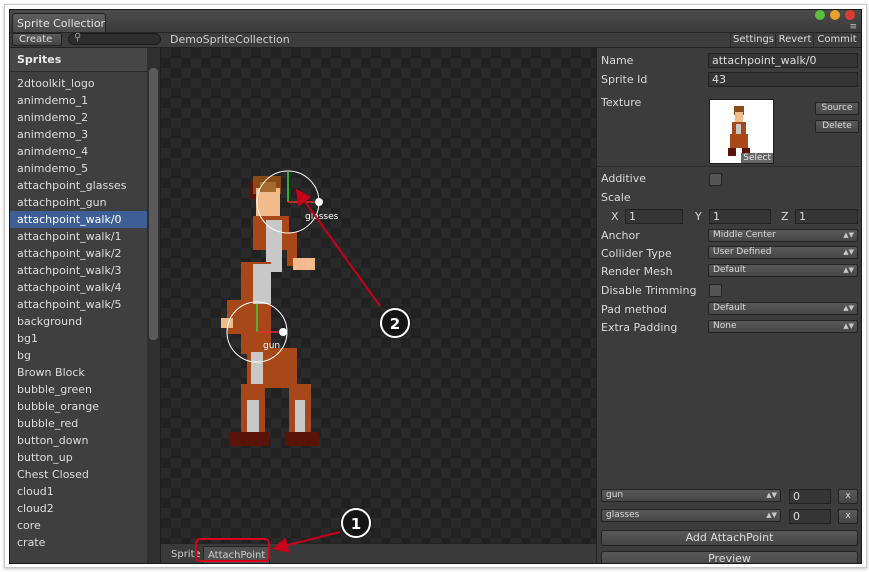 This screenshot has height=572, width=869. What do you see at coordinates (322, 217) in the screenshot?
I see `glasses-label: glasses` at bounding box center [322, 217].